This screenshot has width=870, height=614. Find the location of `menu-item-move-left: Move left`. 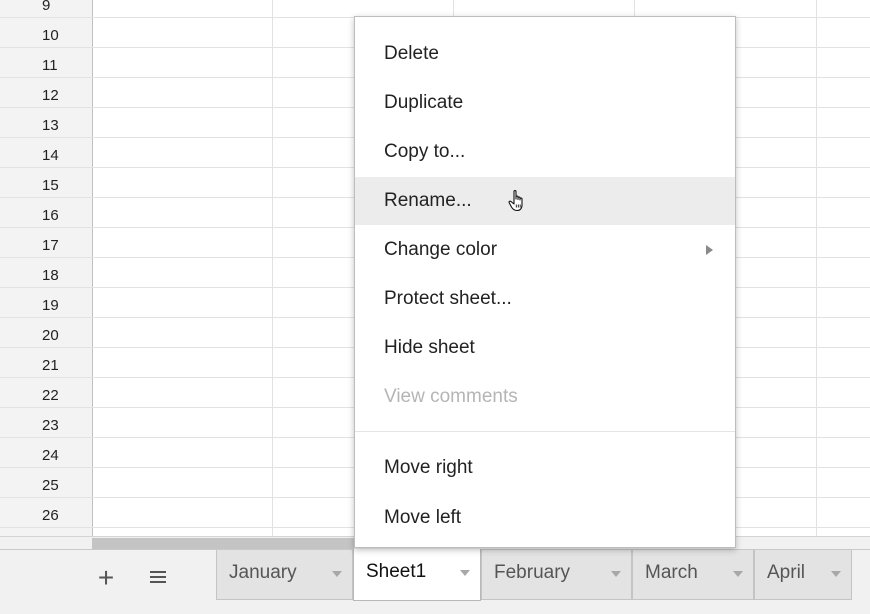

menu-item-move-left: Move left is located at coordinates (545, 518).